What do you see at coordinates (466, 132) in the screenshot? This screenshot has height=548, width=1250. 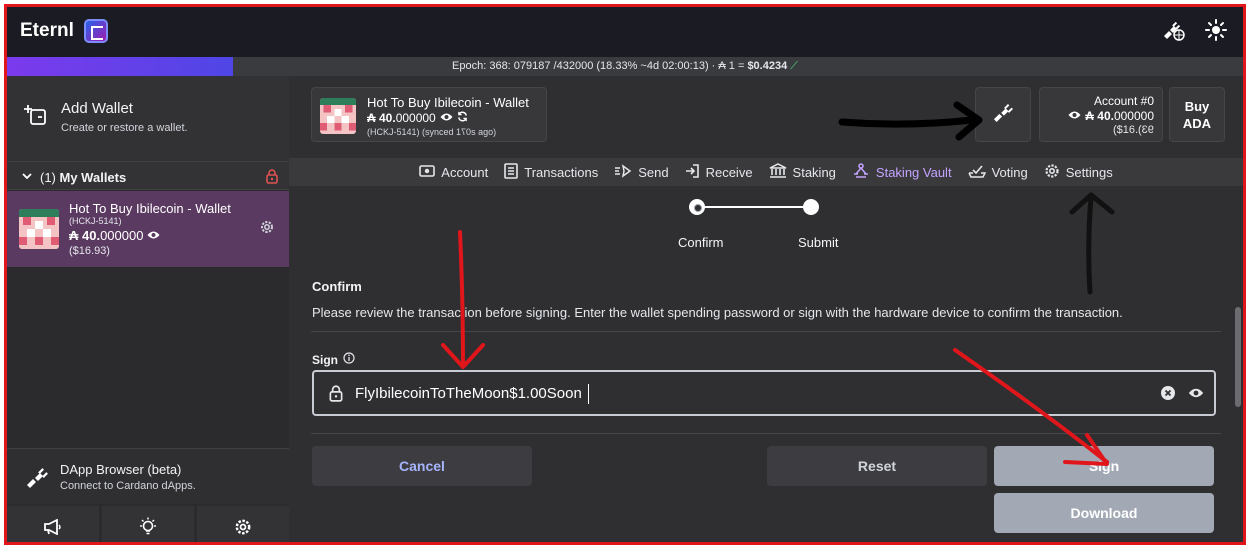 I see `sync-status-mirrored: 07` at bounding box center [466, 132].